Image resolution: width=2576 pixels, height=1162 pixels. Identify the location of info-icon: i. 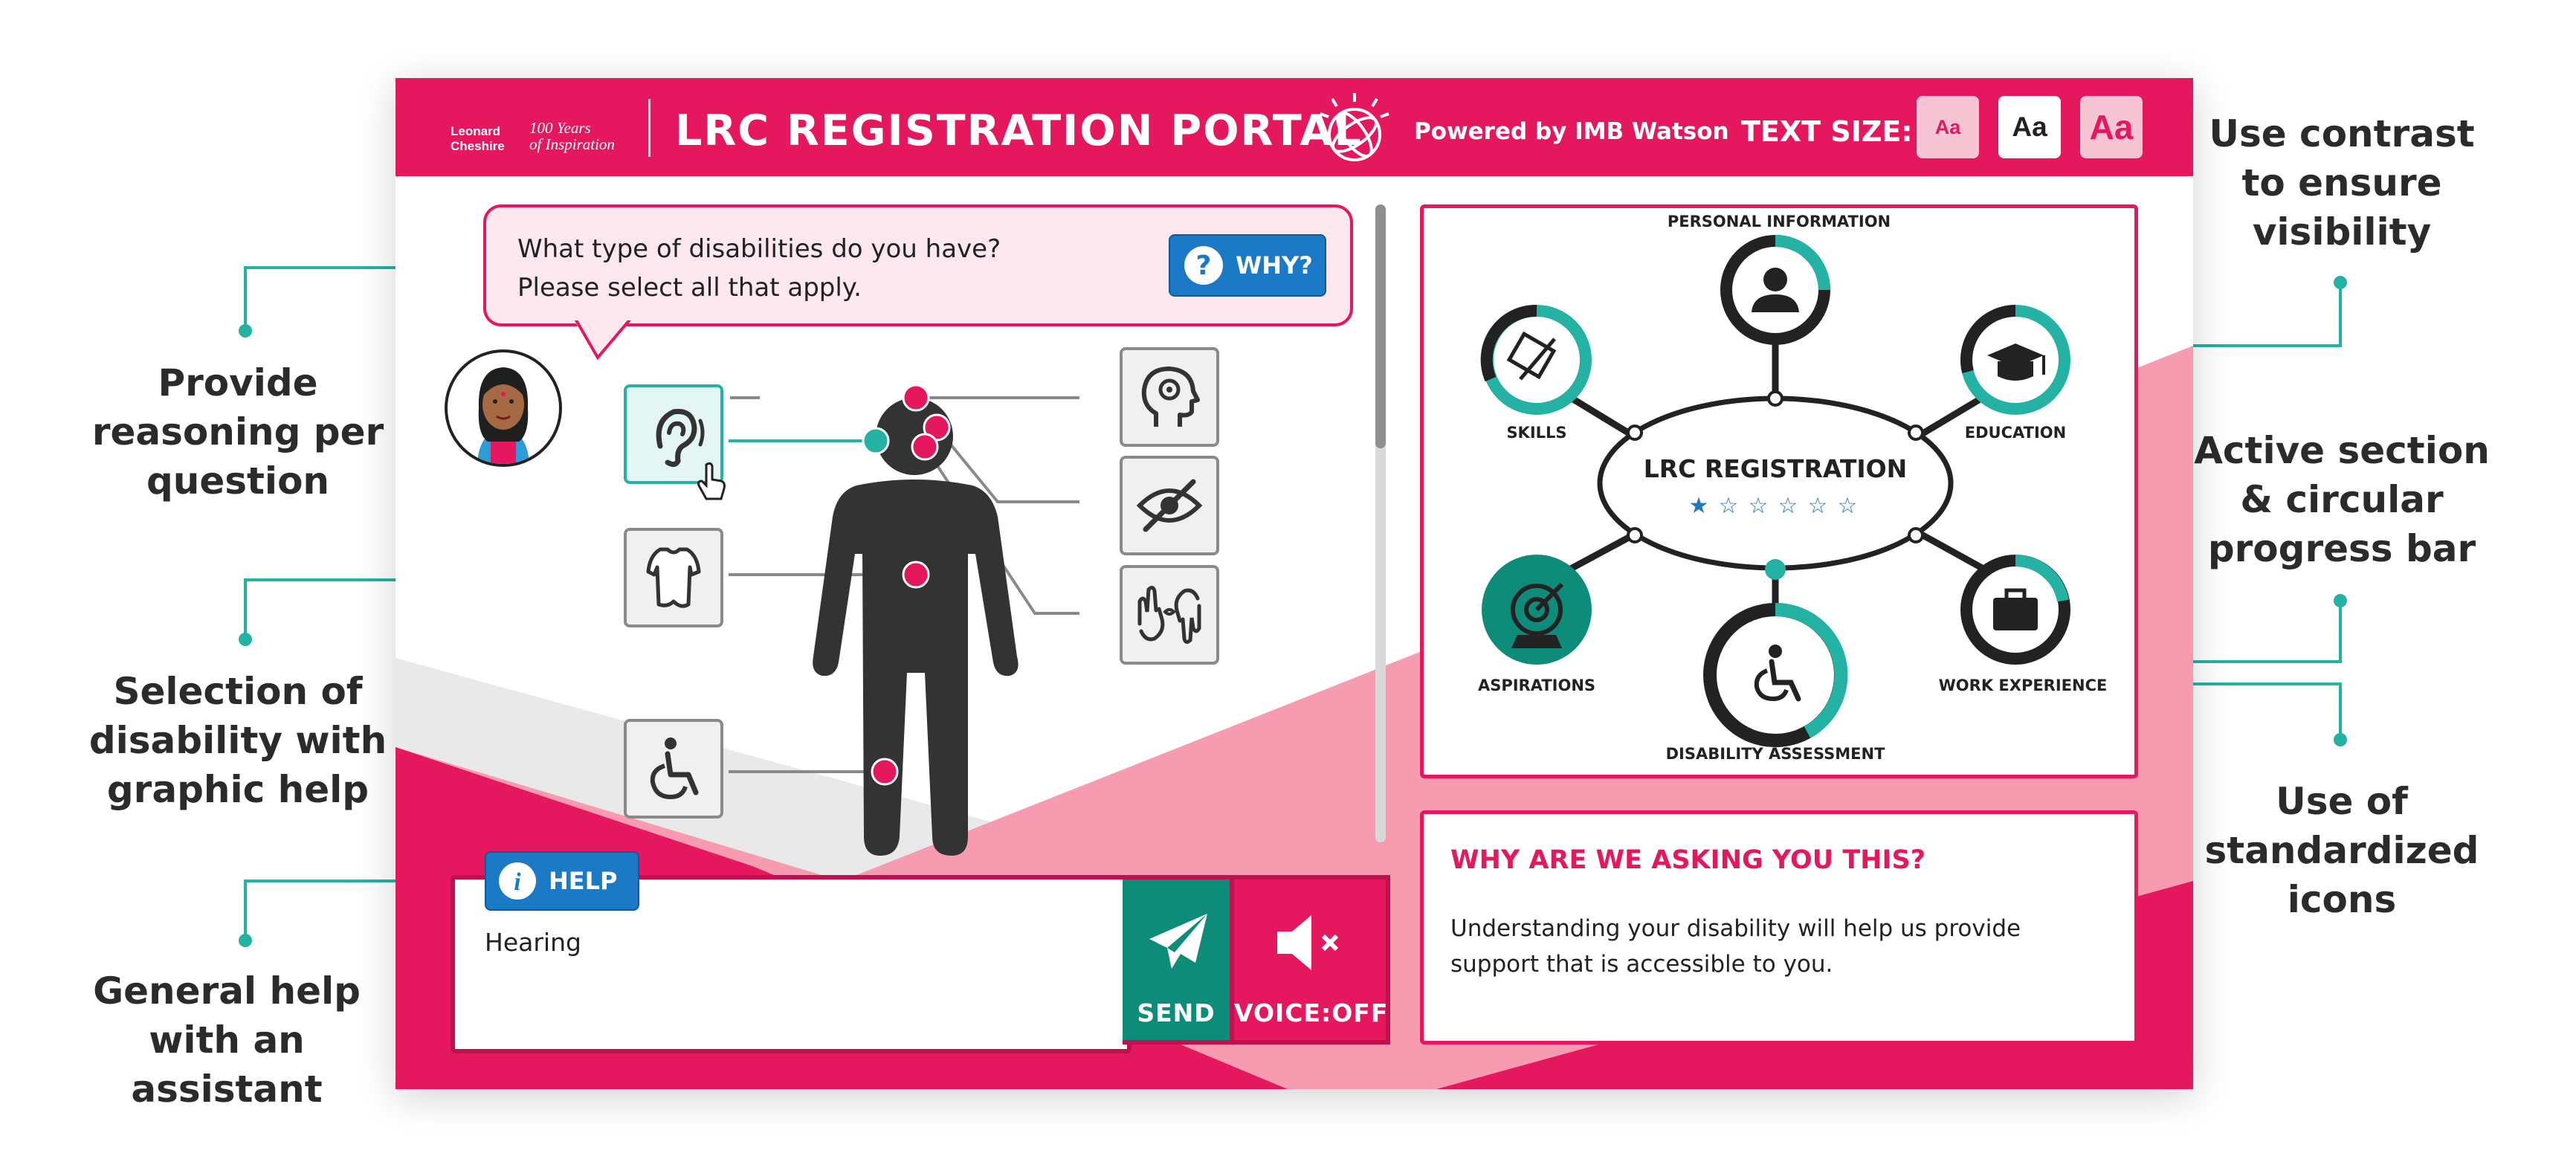
(517, 881).